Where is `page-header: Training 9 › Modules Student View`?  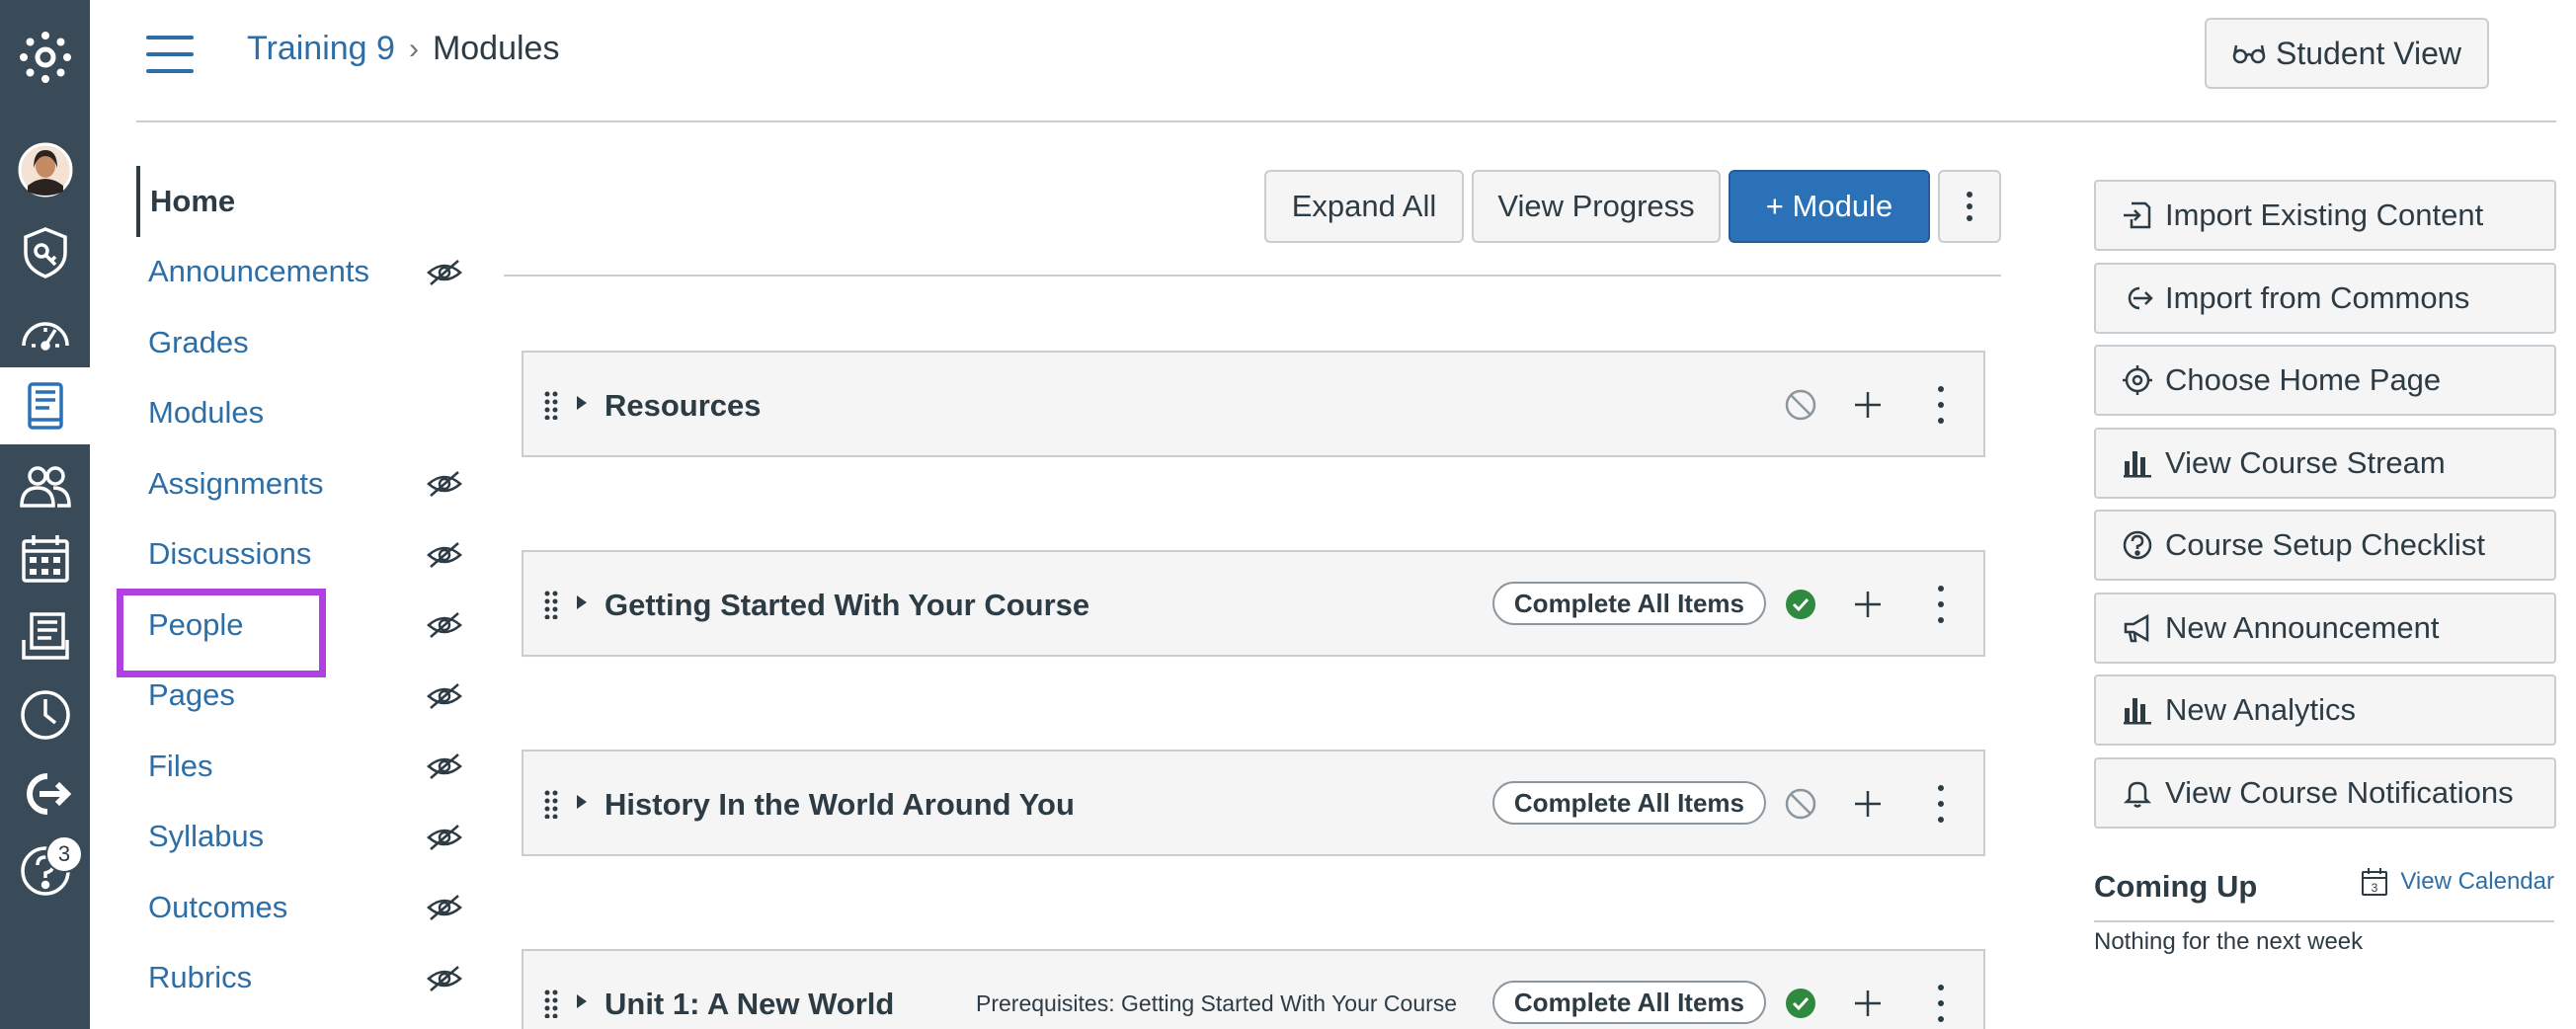
page-header: Training 9 › Modules Student View is located at coordinates (1346, 61).